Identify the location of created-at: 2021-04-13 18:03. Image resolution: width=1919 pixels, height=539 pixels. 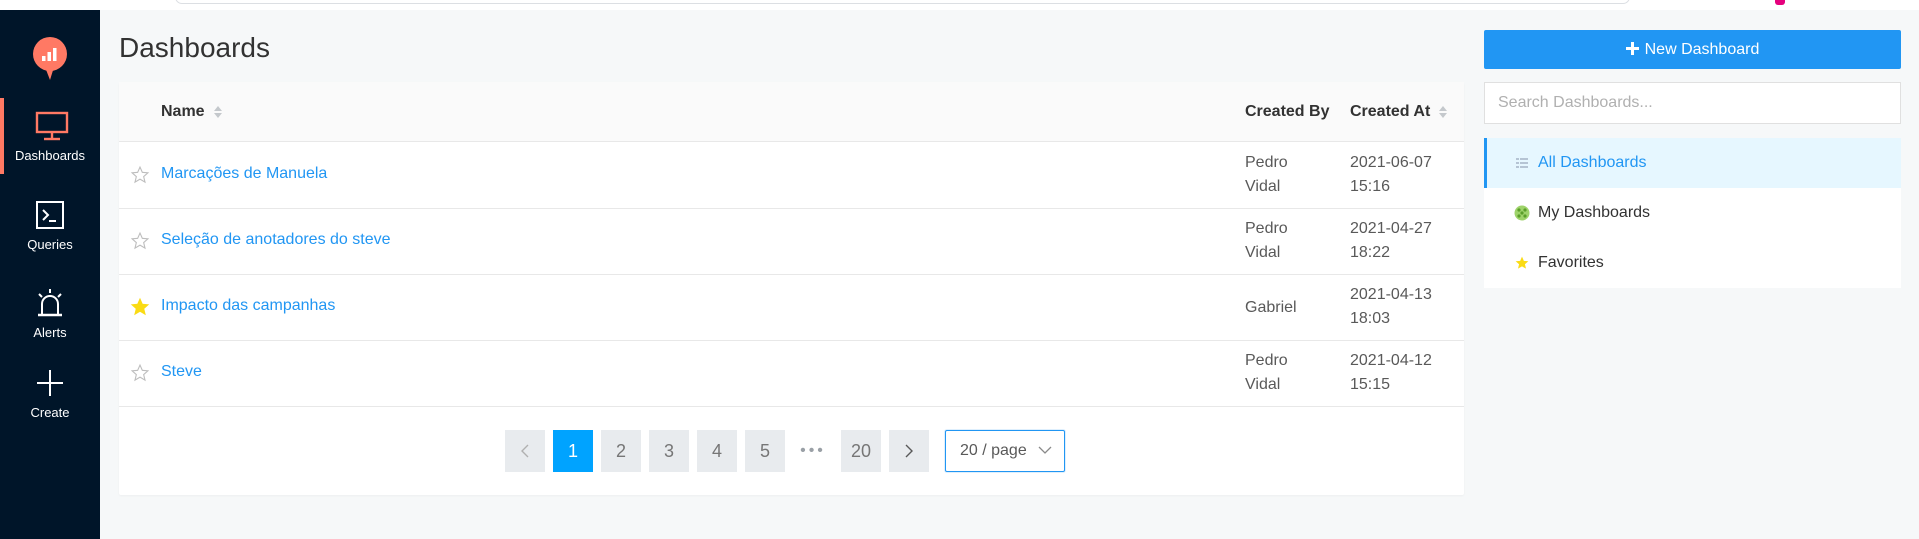
(1391, 307).